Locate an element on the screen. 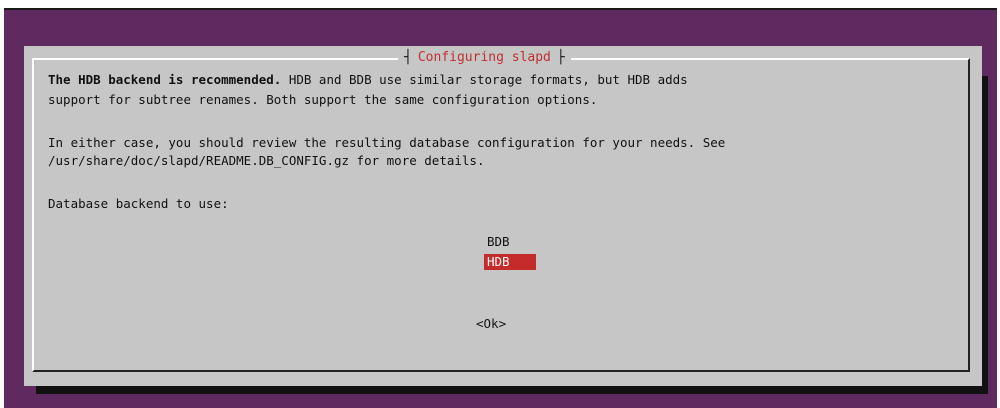 Image resolution: width=1000 pixels, height=408 pixels. dialog-title: ┤ Configuring slapd ├ is located at coordinates (484, 58).